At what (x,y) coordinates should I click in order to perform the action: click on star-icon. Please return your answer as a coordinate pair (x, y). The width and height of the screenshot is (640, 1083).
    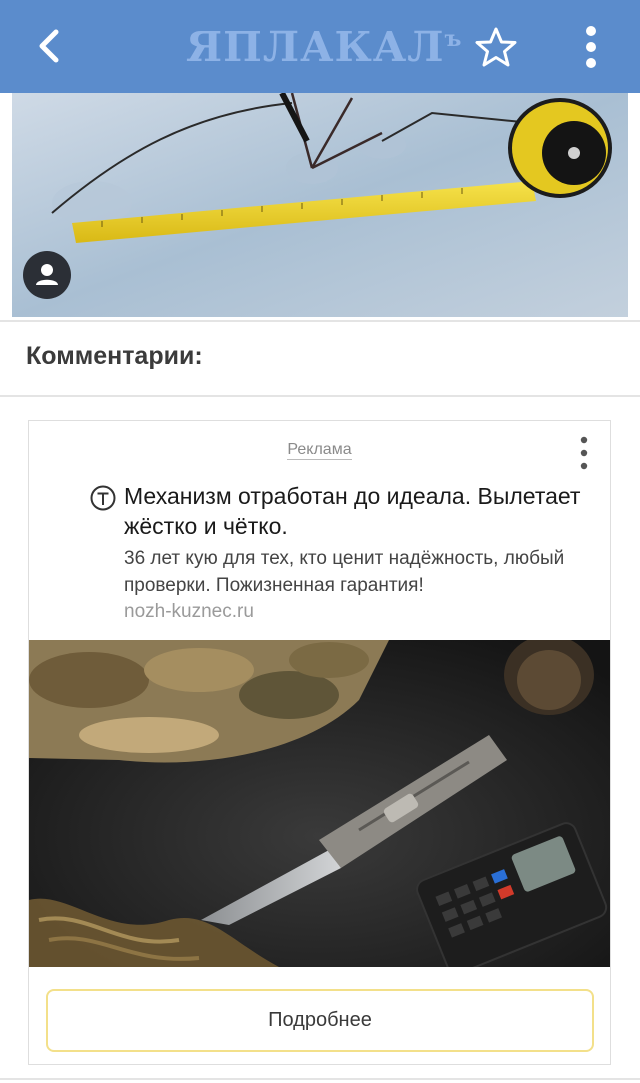
    Looking at the image, I should click on (496, 48).